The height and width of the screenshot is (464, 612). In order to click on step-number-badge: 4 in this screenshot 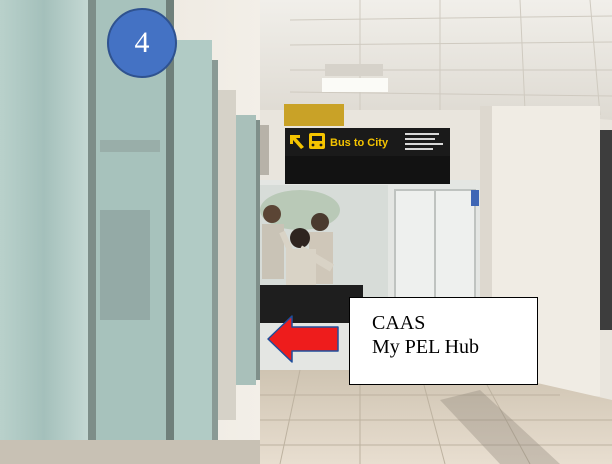, I will do `click(142, 43)`.